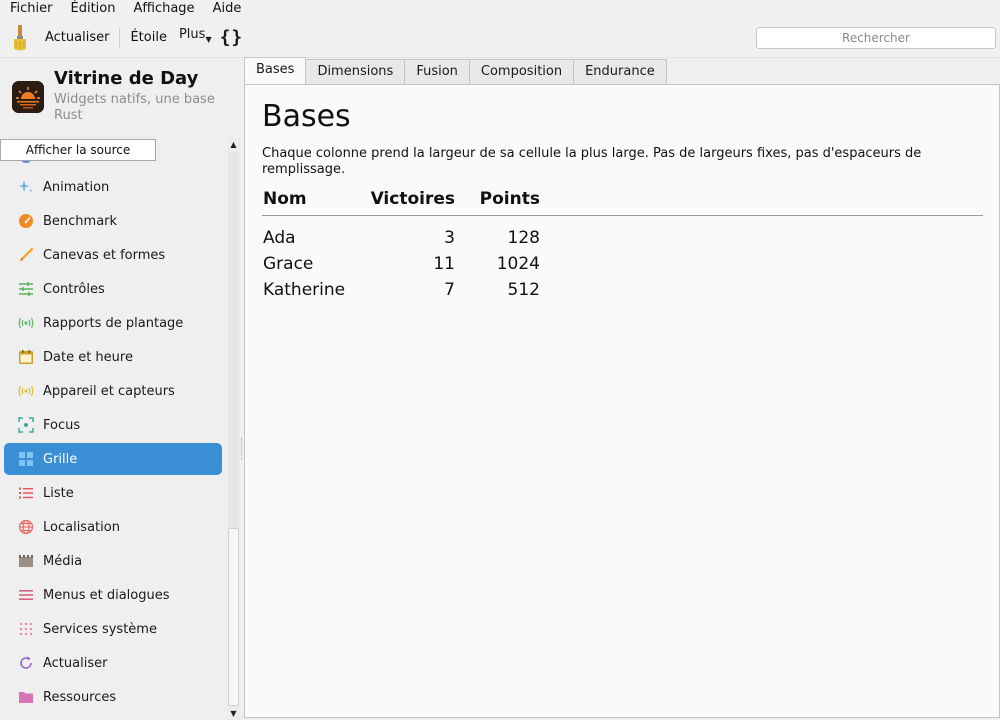 The width and height of the screenshot is (1000, 720). What do you see at coordinates (113, 493) in the screenshot?
I see `sidebar-item-list: Liste` at bounding box center [113, 493].